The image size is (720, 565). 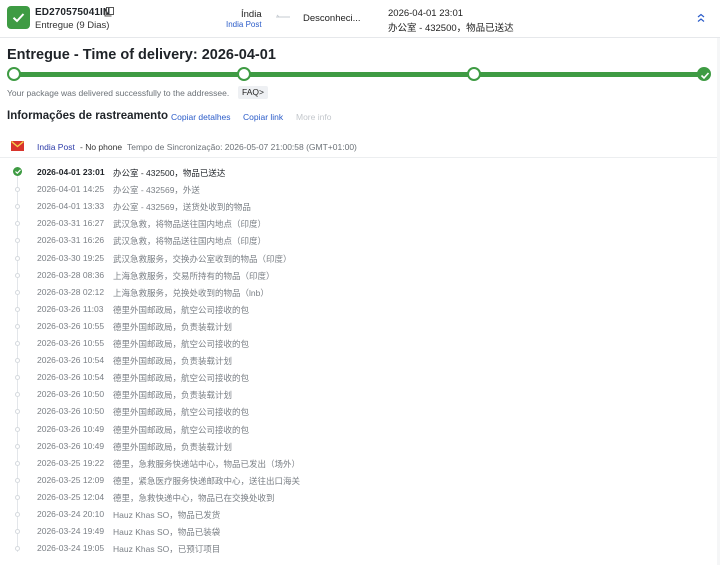 I want to click on event-description: 武汉急救服务，交换办公室收到的物品（印度）, so click(x=202, y=258).